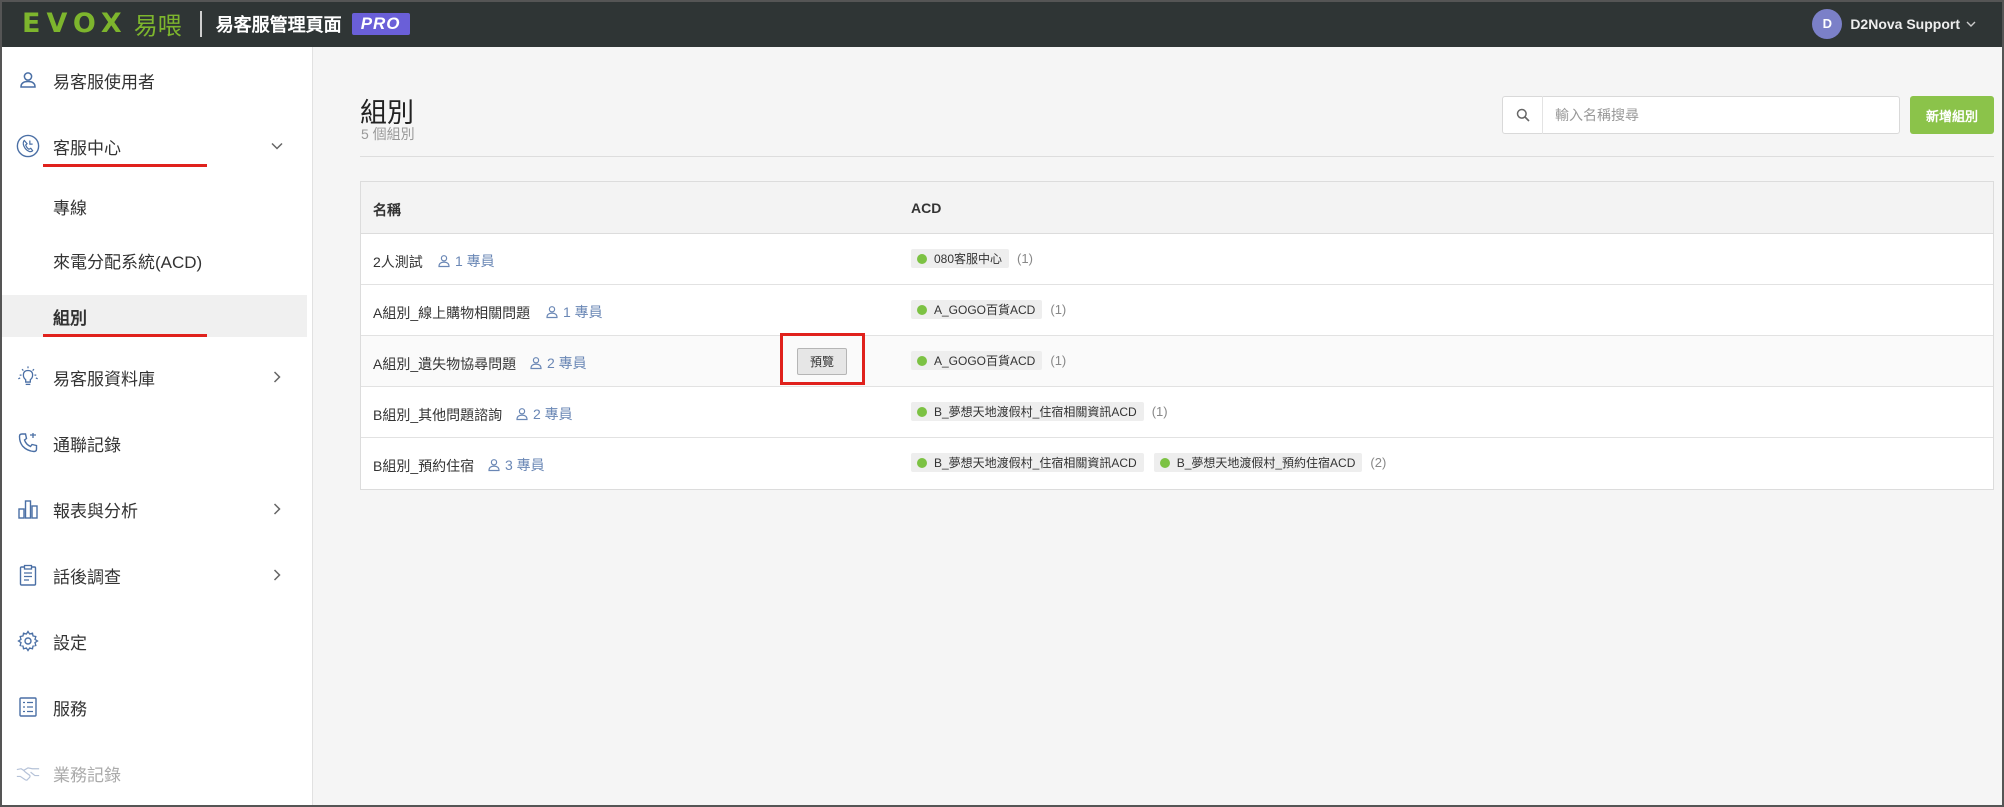 The image size is (2004, 807). What do you see at coordinates (380, 23) in the screenshot?
I see `pro-badge: PRO` at bounding box center [380, 23].